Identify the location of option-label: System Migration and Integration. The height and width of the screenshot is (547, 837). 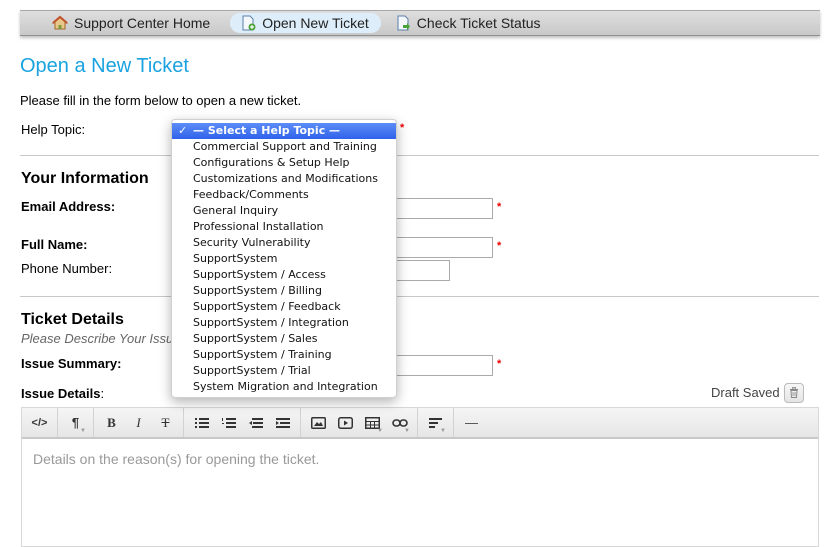
(285, 386).